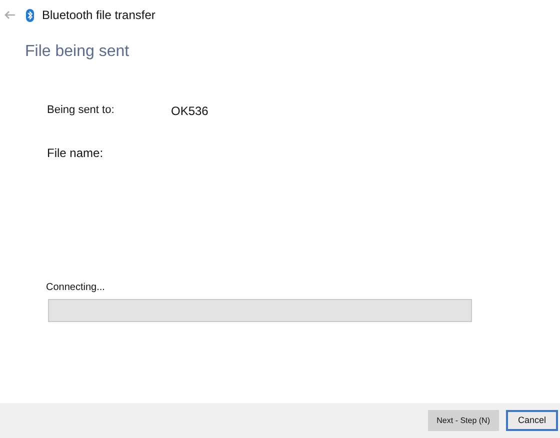  I want to click on field-label: File name:, so click(75, 153).